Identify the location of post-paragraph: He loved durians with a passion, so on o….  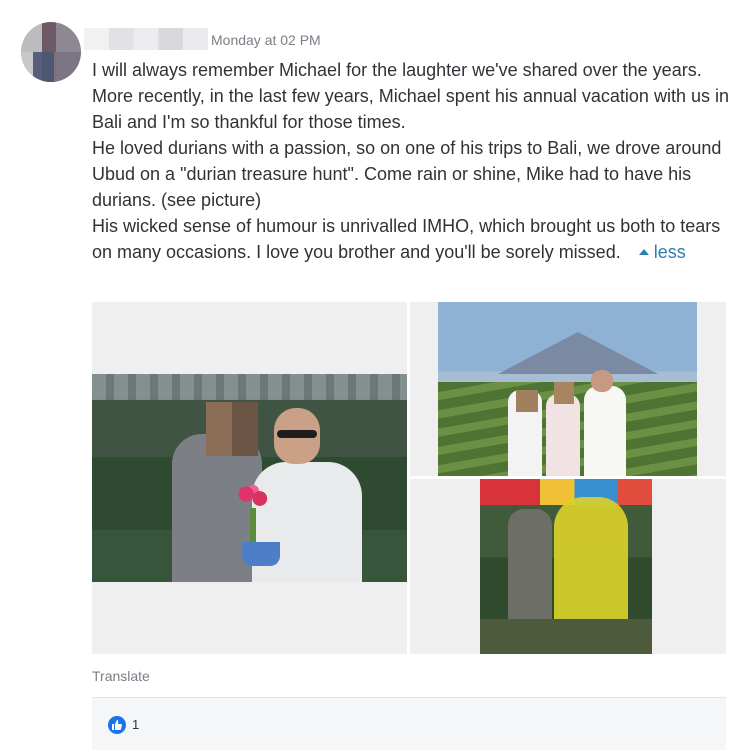
(407, 174).